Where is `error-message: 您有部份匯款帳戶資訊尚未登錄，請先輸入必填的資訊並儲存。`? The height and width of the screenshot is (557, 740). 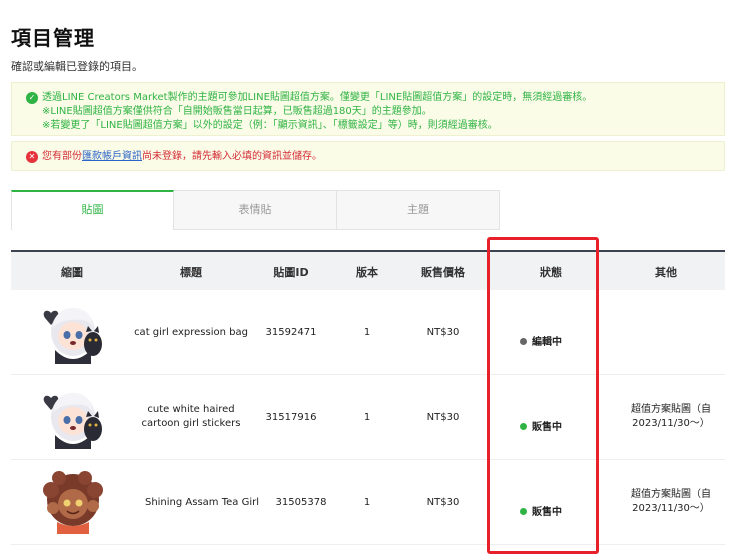
error-message: 您有部份匯款帳戶資訊尚未登錄，請先輸入必填的資訊並儲存。 is located at coordinates (182, 156).